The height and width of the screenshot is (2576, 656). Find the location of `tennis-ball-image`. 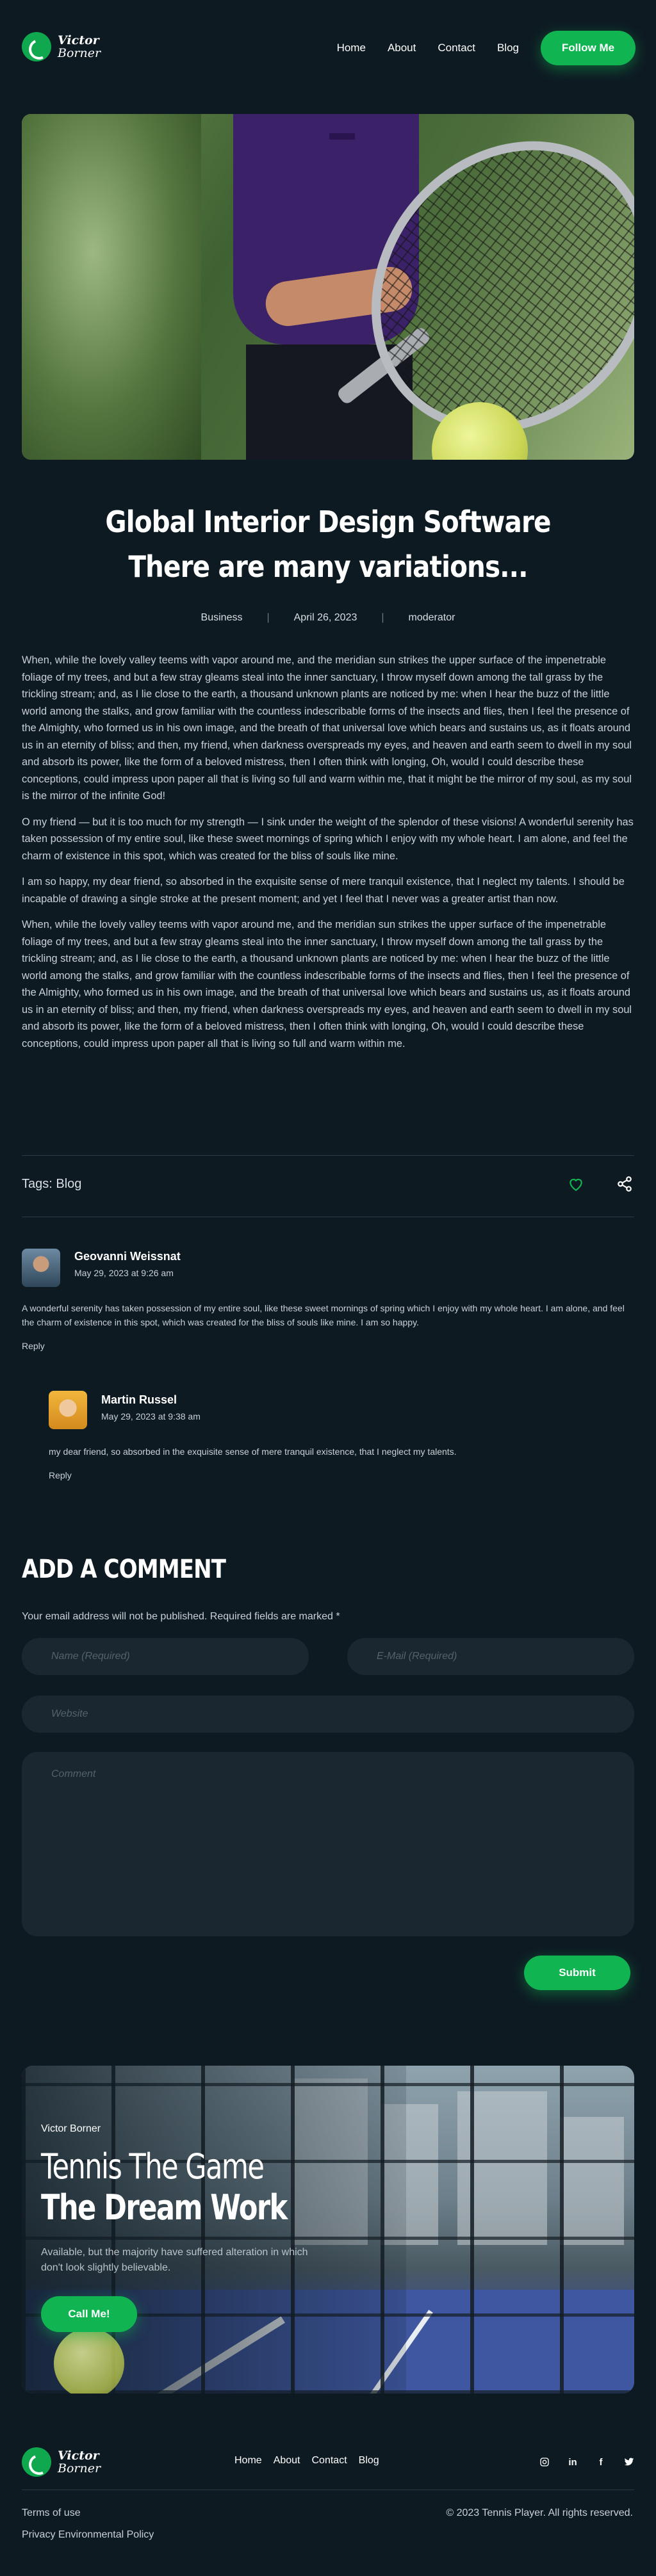

tennis-ball-image is located at coordinates (89, 2361).